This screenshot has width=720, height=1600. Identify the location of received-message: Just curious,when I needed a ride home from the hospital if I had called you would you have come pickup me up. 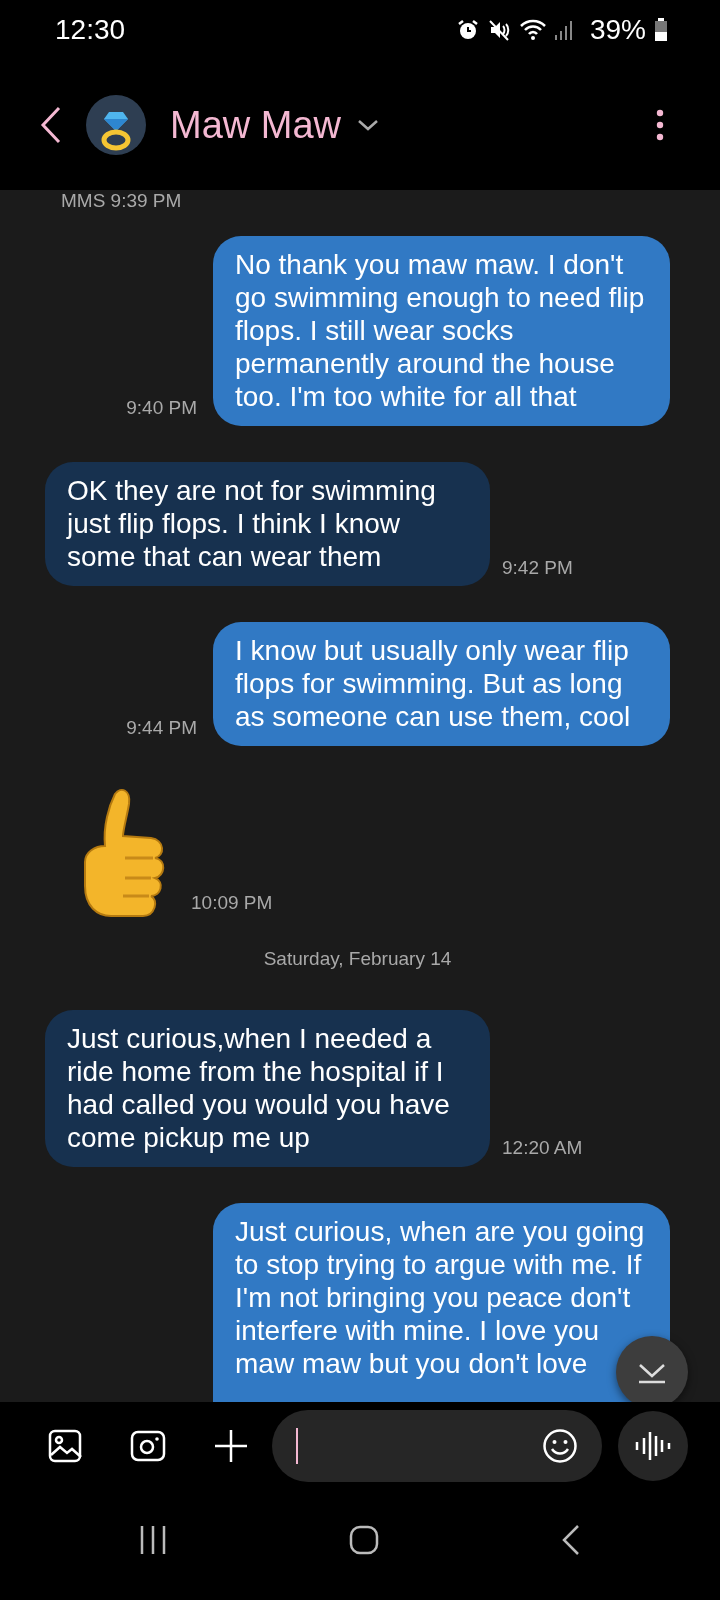
(267, 1088).